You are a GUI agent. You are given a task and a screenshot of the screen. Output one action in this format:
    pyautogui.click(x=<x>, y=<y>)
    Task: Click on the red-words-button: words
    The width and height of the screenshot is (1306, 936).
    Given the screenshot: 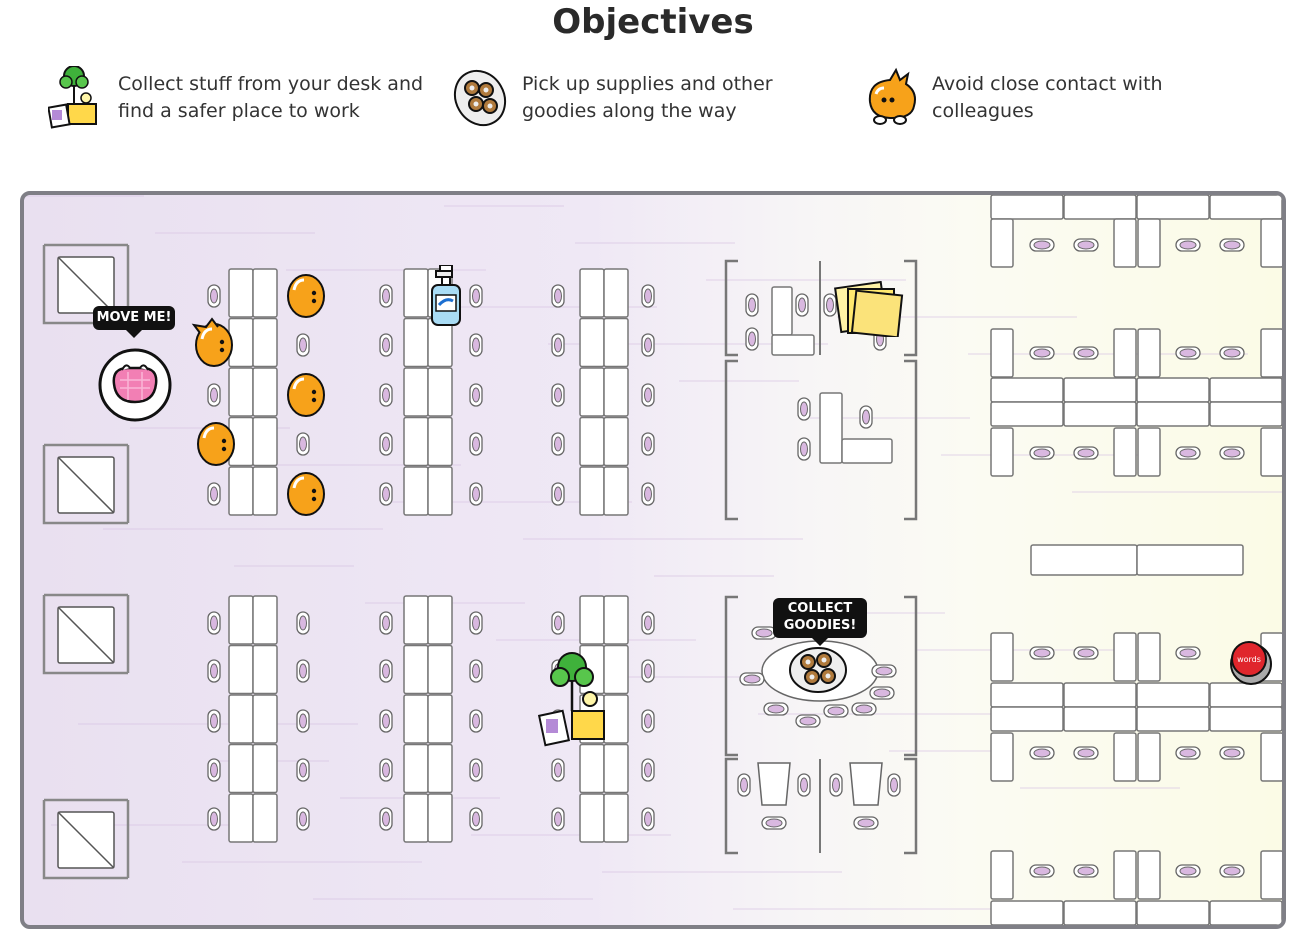 What is the action you would take?
    pyautogui.click(x=1251, y=662)
    